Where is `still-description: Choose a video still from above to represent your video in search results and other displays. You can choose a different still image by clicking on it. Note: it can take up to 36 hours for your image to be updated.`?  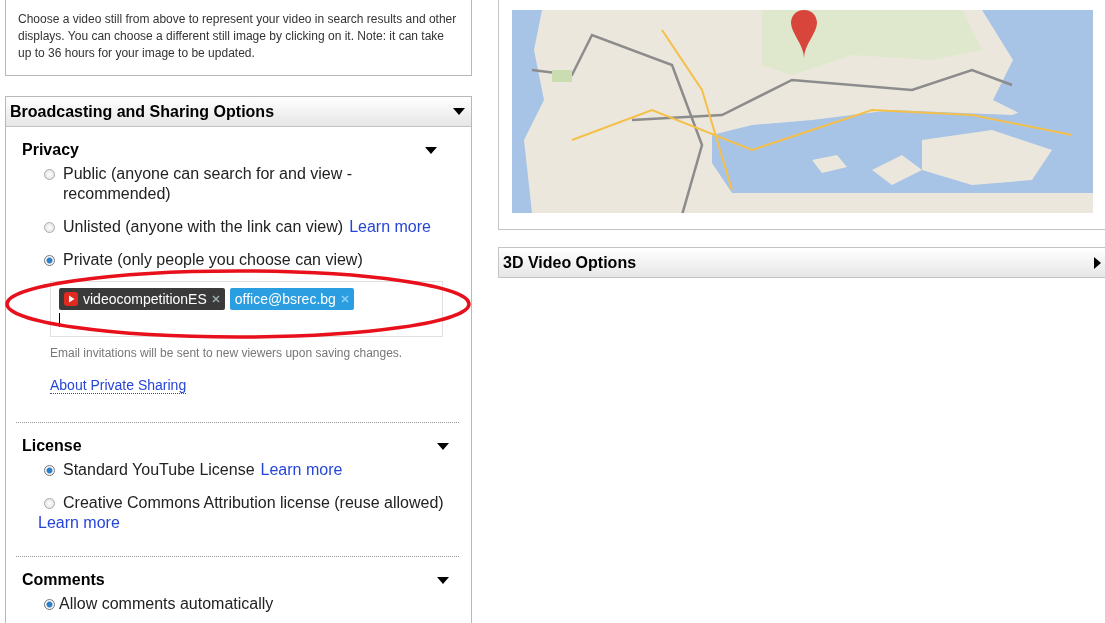 still-description: Choose a video still from above to represent your video in search results and other displays. You can choose a different still image by clicking on it. Note: it can take up to 36 hours for your image to be updated. is located at coordinates (238, 36).